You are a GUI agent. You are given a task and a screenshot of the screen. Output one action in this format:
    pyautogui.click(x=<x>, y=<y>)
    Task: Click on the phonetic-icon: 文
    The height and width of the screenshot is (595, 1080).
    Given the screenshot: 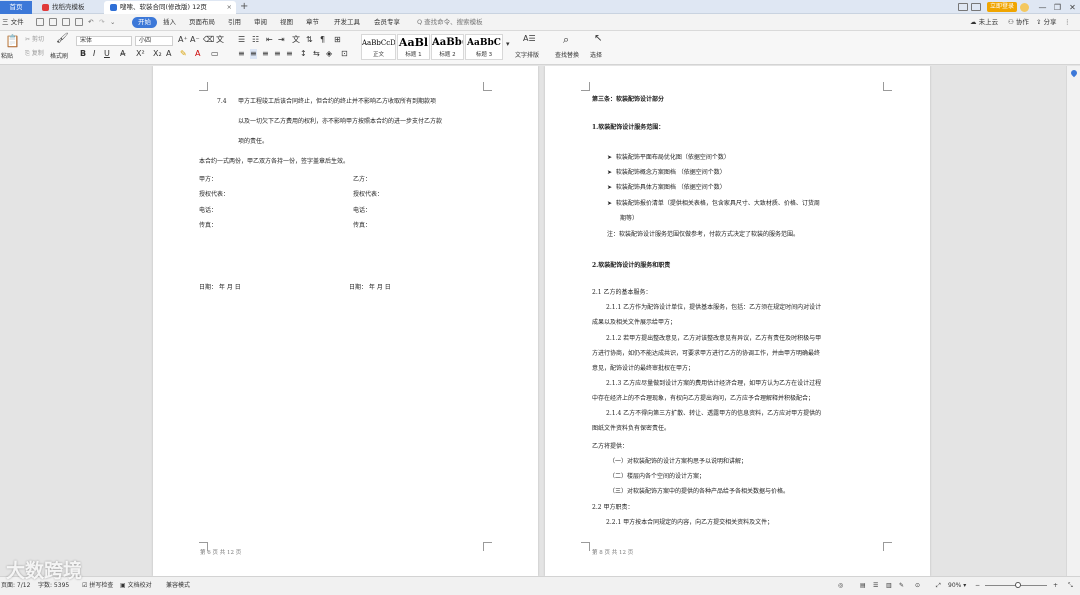 What is the action you would take?
    pyautogui.click(x=220, y=40)
    